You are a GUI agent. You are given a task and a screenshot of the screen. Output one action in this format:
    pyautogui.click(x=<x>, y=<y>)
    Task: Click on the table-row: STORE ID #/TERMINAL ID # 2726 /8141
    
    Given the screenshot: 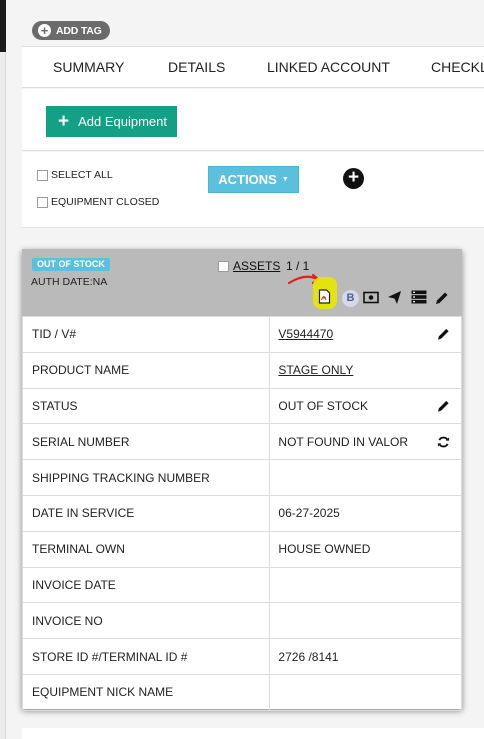 What is the action you would take?
    pyautogui.click(x=241, y=656)
    